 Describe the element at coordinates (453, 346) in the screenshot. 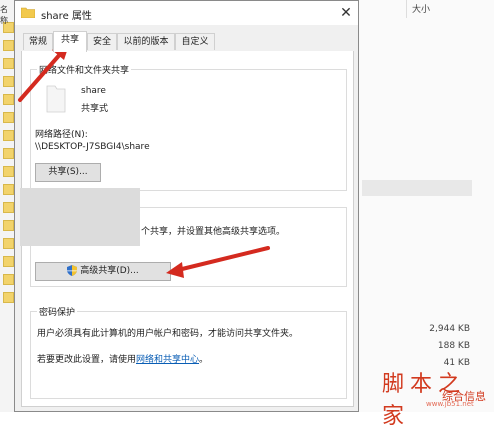

I see `file-size-cell: 188 KB` at that location.